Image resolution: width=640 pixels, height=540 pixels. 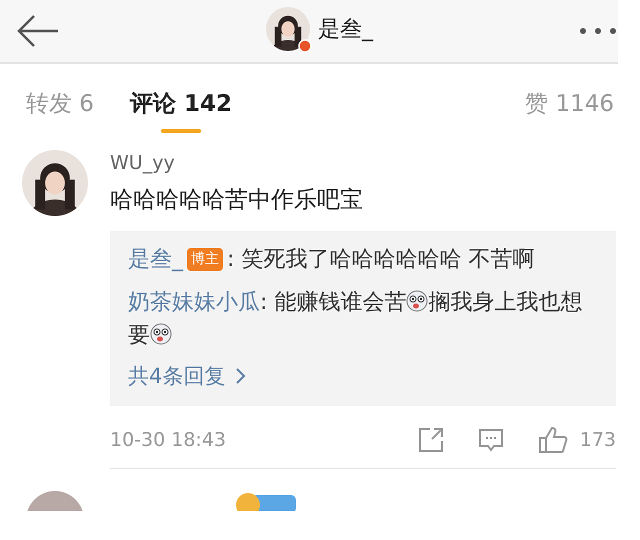 I want to click on user-name: 是叁_, so click(x=345, y=30).